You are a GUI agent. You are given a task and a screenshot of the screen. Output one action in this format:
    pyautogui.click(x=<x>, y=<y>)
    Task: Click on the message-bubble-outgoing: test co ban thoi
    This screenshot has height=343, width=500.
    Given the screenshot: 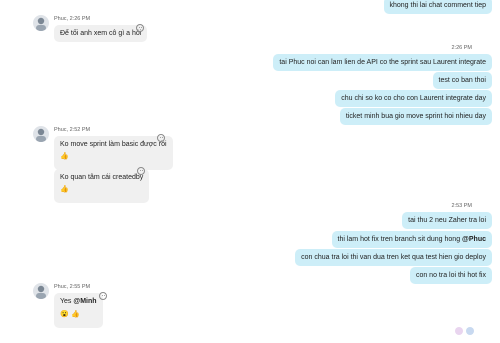 What is the action you would take?
    pyautogui.click(x=462, y=80)
    